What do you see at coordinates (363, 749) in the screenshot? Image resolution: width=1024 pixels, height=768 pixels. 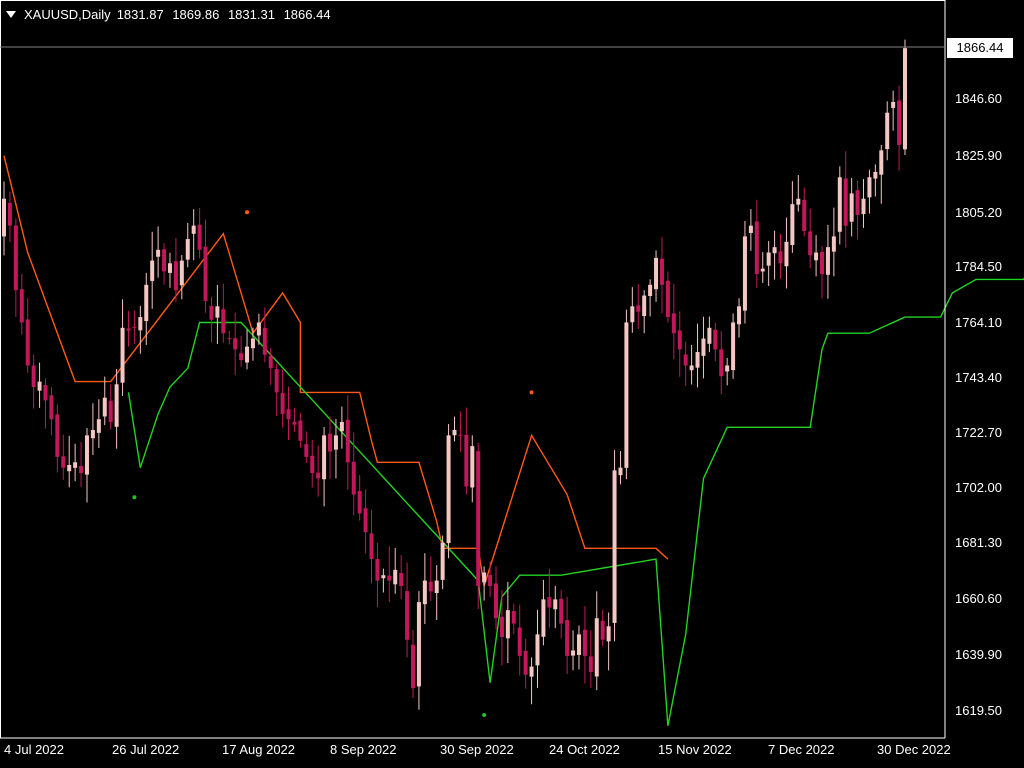 I see `date-tick-label: 8 Sep 2022` at bounding box center [363, 749].